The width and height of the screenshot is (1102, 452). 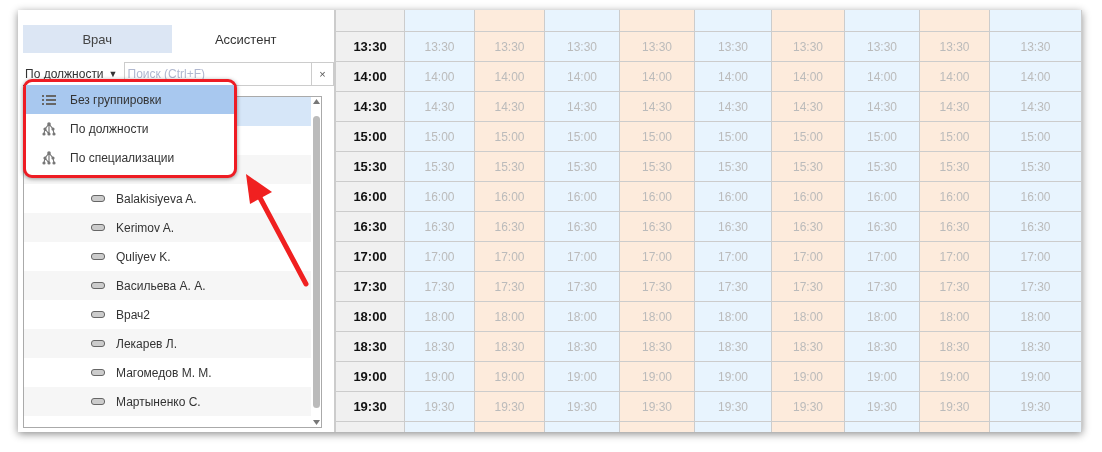 I want to click on doctor-item: Quliyev K., so click(x=143, y=256).